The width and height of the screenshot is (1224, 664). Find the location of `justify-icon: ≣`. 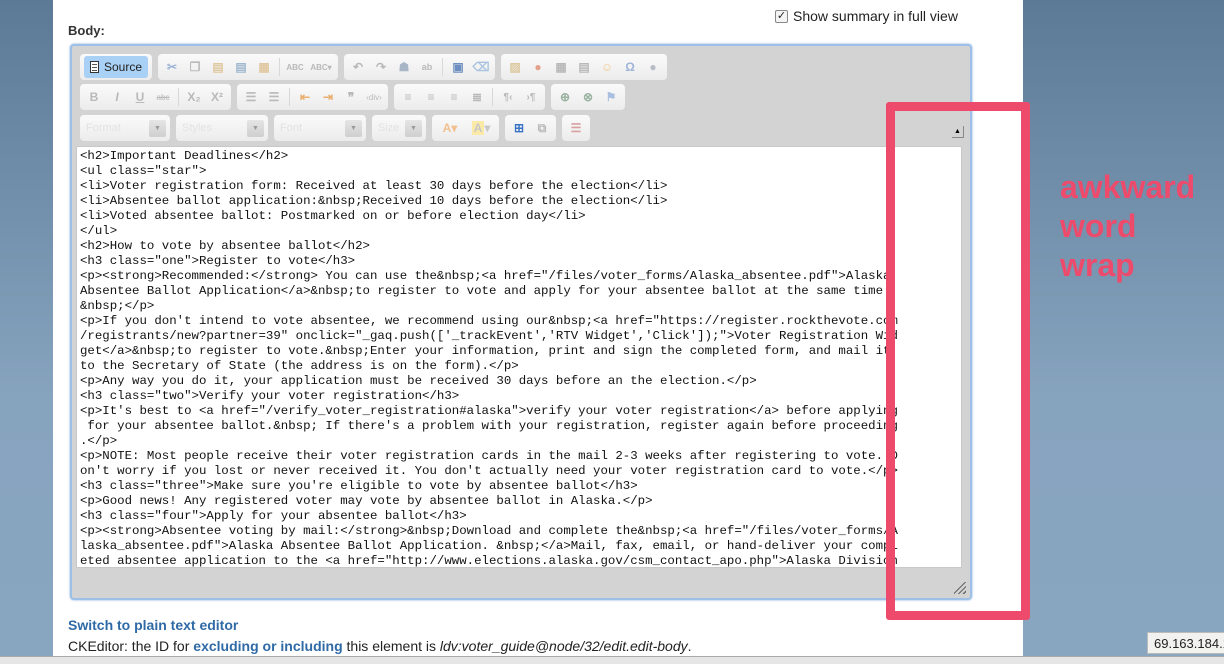

justify-icon: ≣ is located at coordinates (477, 97).